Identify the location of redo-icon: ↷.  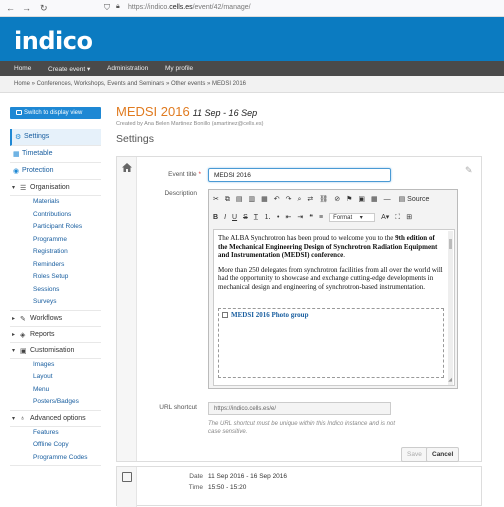
(289, 199).